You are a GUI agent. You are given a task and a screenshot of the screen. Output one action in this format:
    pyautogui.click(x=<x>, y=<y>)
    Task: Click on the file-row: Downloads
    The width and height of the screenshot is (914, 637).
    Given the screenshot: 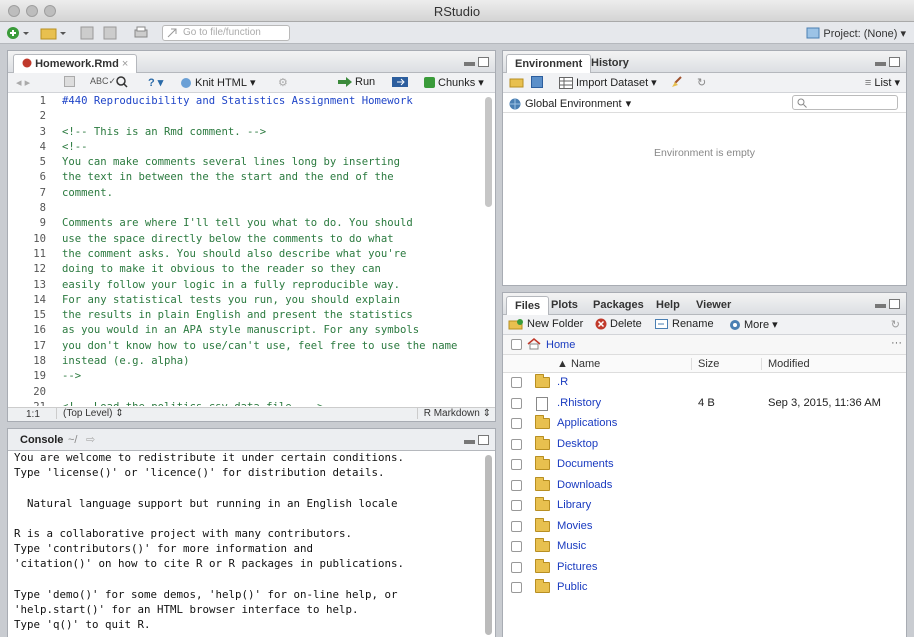 What is the action you would take?
    pyautogui.click(x=704, y=486)
    